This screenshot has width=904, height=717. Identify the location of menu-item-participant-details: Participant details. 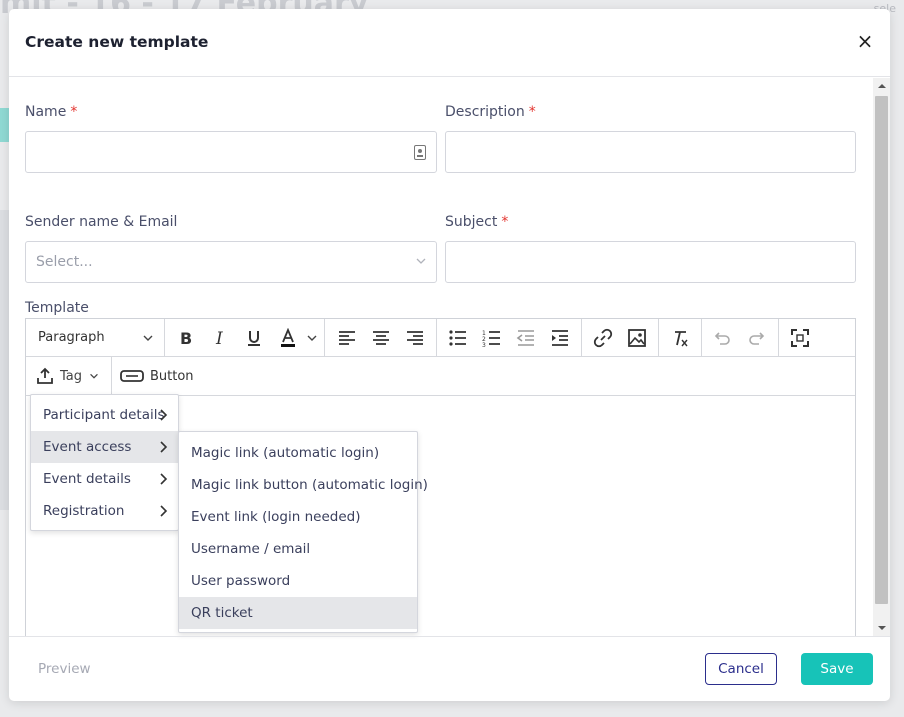
(104, 415).